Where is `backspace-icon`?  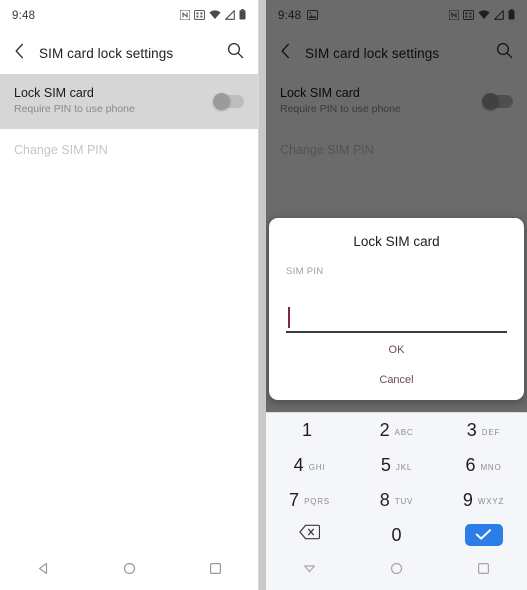 backspace-icon is located at coordinates (310, 534).